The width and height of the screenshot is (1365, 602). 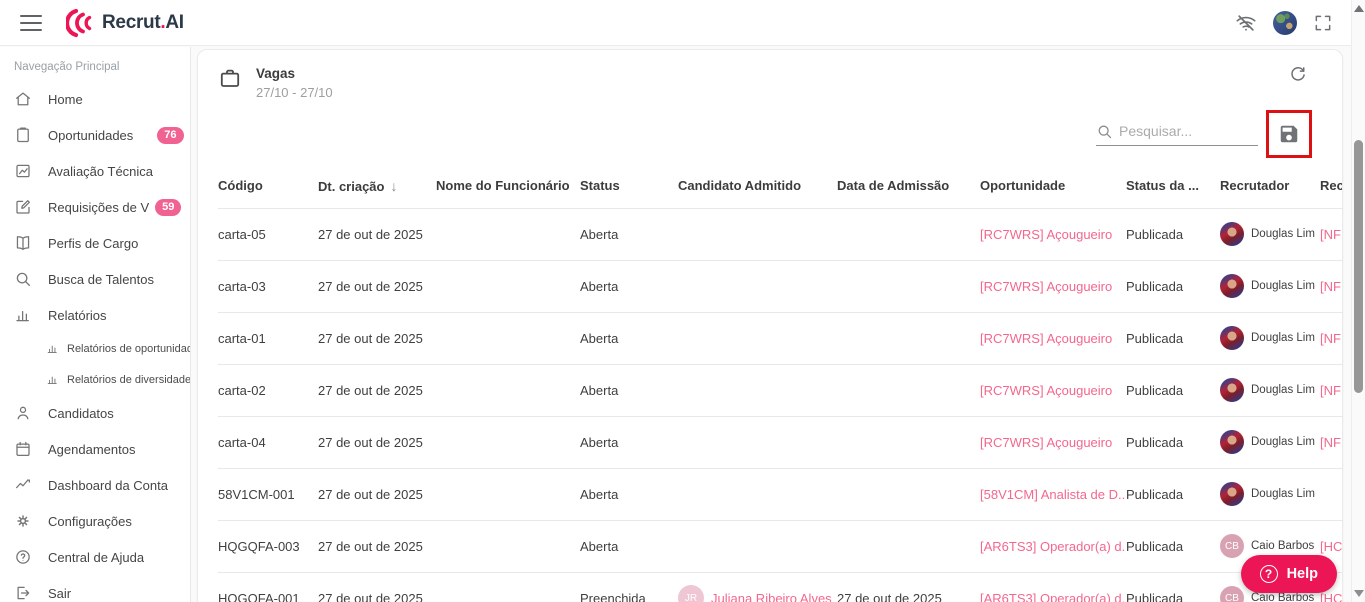 I want to click on recruiter-avatar: CB, so click(x=1232, y=546).